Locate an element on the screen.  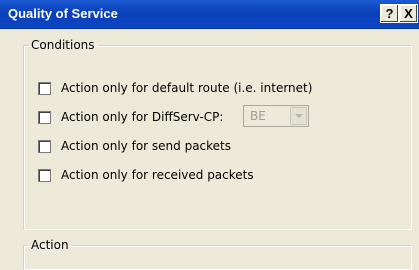
diffserv-select: BE is located at coordinates (276, 116).